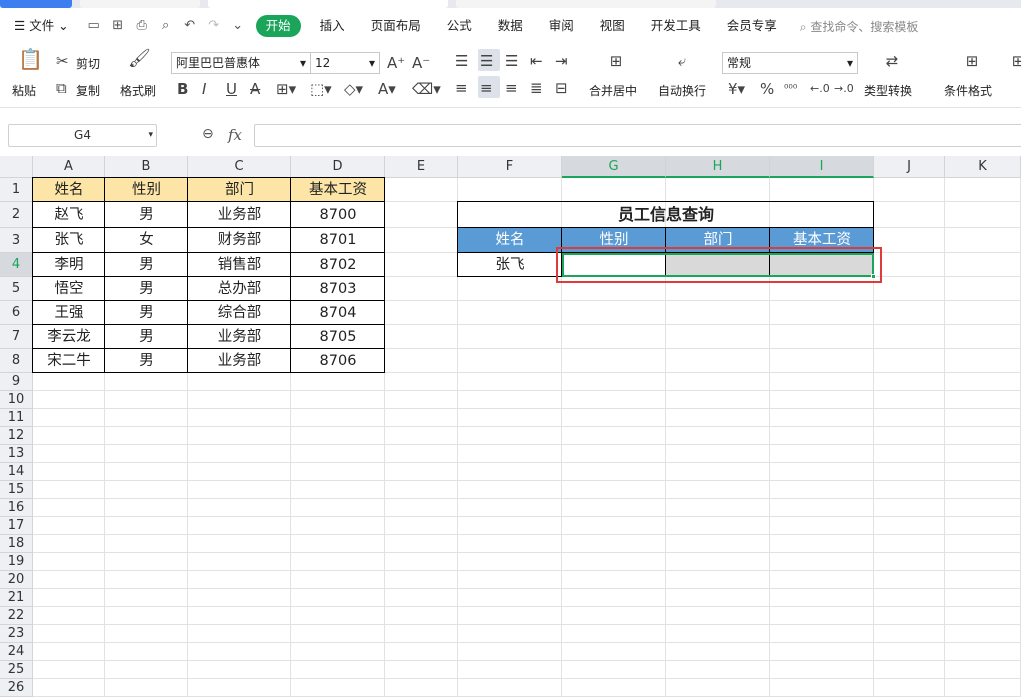  Describe the element at coordinates (142, 26) in the screenshot. I see `print-icon: ⎙` at that location.